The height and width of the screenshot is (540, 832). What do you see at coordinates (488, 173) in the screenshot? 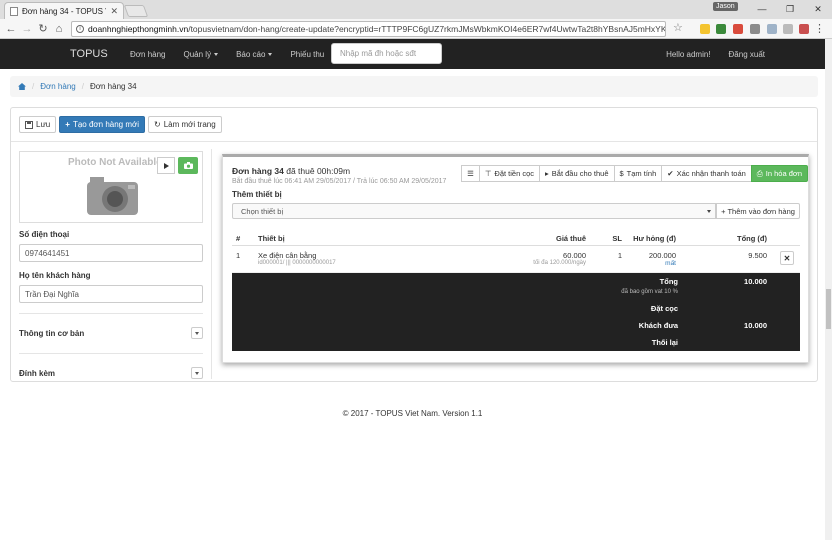
I see `pin-icon: ⊤` at bounding box center [488, 173].